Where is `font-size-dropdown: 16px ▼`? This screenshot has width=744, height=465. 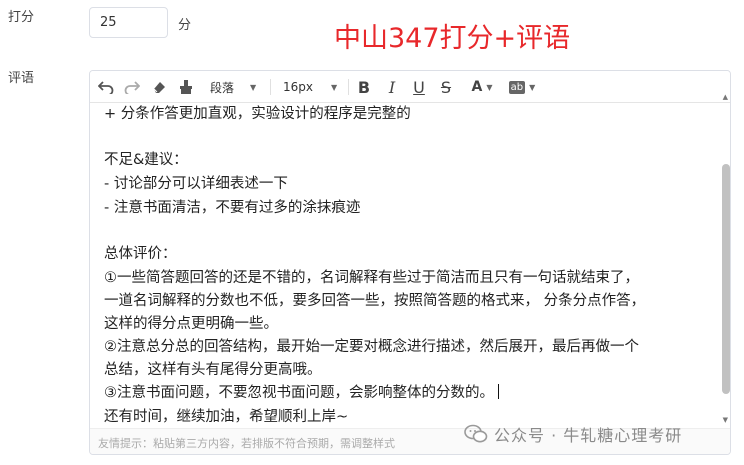
font-size-dropdown: 16px ▼ is located at coordinates (310, 87).